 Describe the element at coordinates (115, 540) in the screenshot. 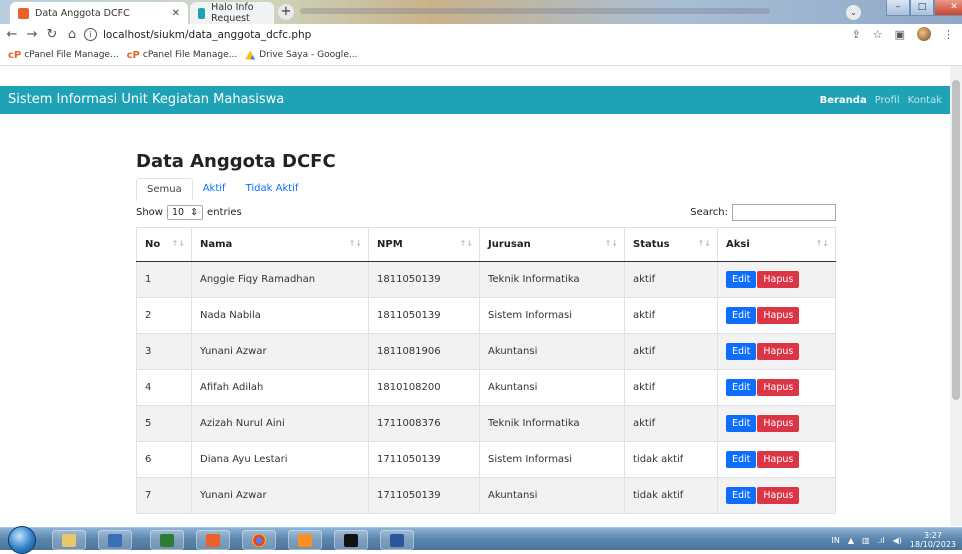

I see `taskbar-media-icon` at that location.